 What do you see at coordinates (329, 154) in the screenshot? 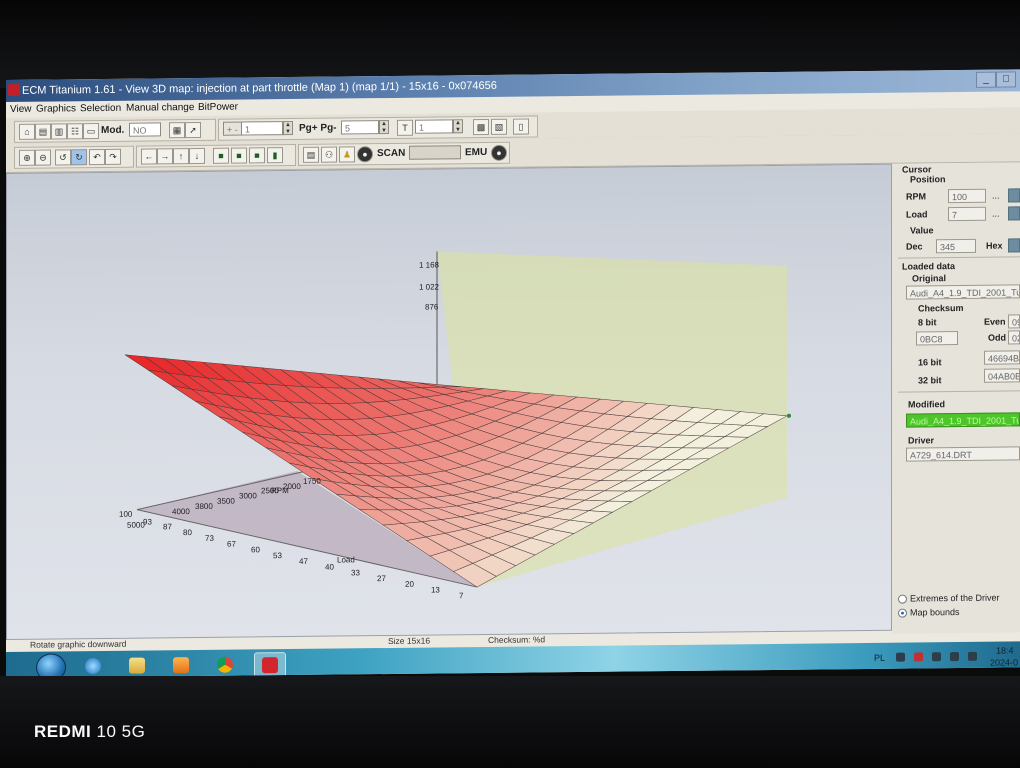
I see `network-icon: ⚇` at bounding box center [329, 154].